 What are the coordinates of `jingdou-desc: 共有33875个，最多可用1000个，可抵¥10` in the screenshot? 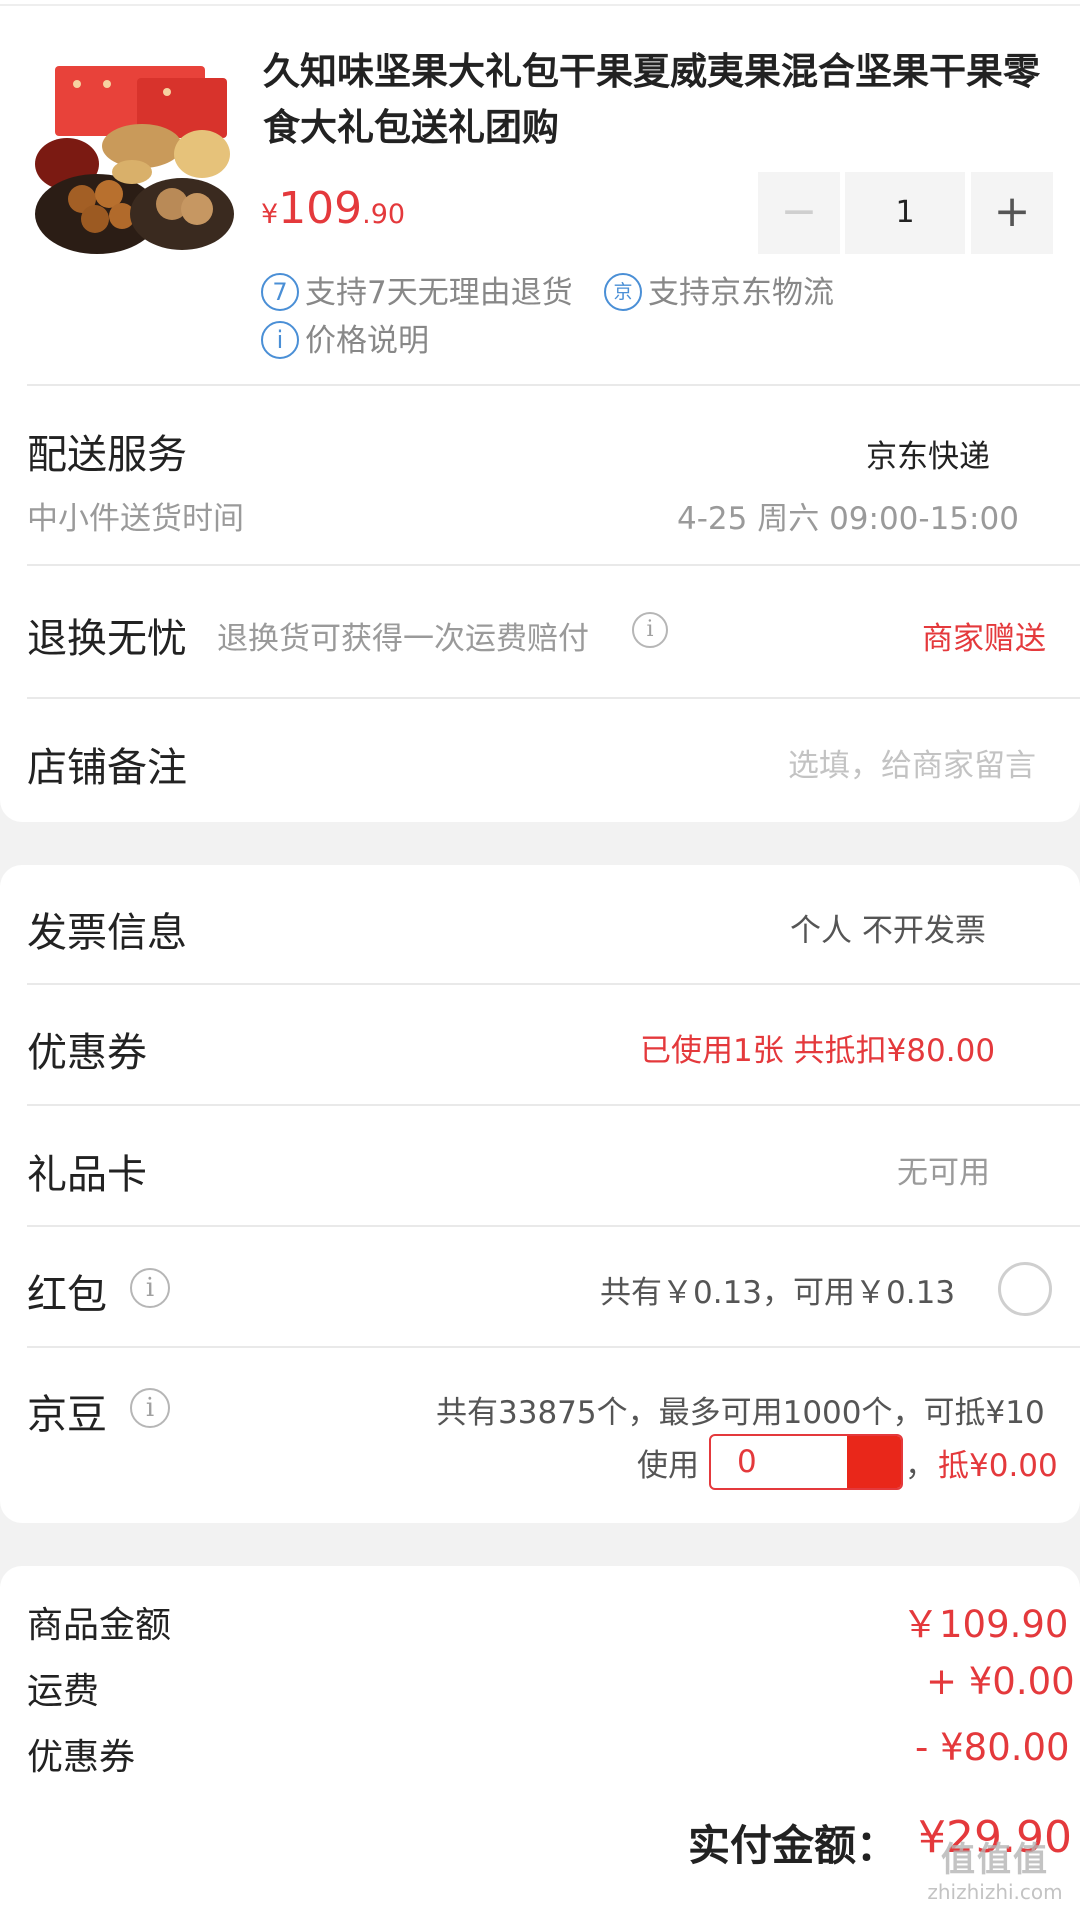 It's located at (740, 1413).